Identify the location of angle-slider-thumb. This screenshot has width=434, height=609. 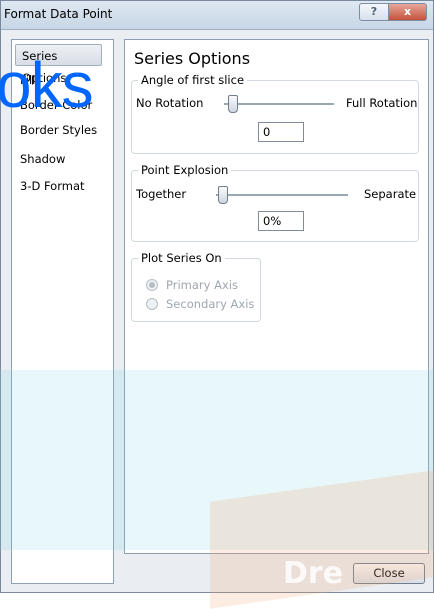
(233, 104).